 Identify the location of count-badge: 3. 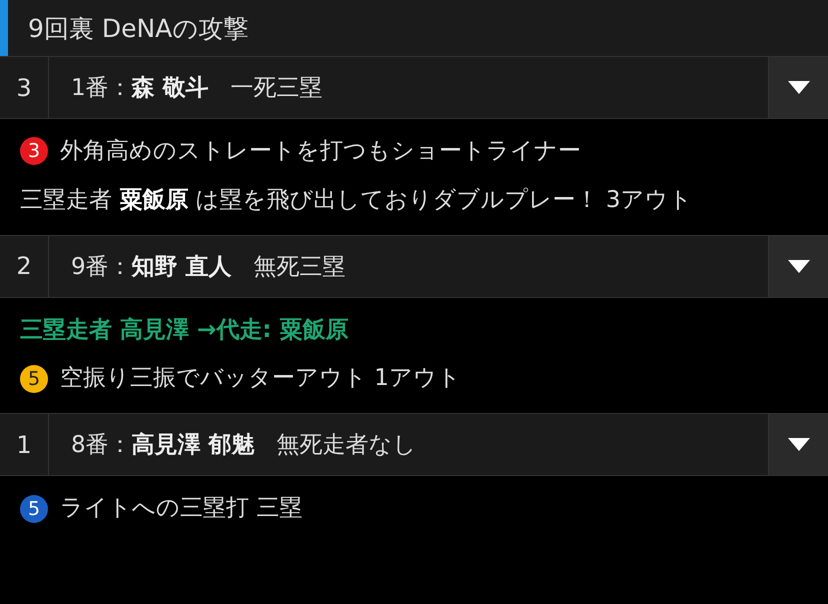
(34, 151).